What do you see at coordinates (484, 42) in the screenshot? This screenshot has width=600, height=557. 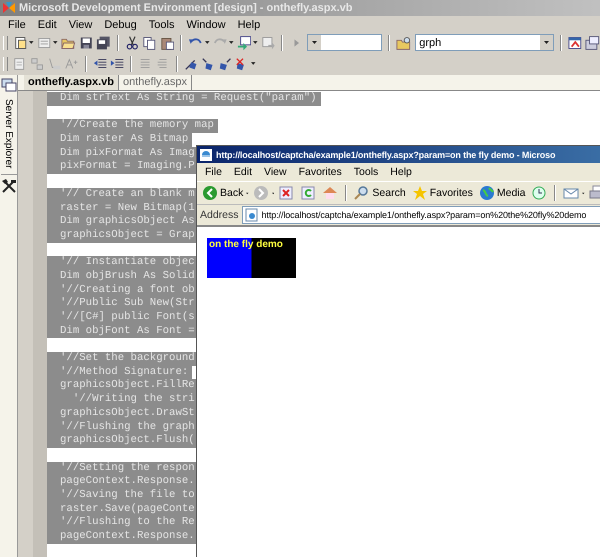 I see `find-field: grph` at bounding box center [484, 42].